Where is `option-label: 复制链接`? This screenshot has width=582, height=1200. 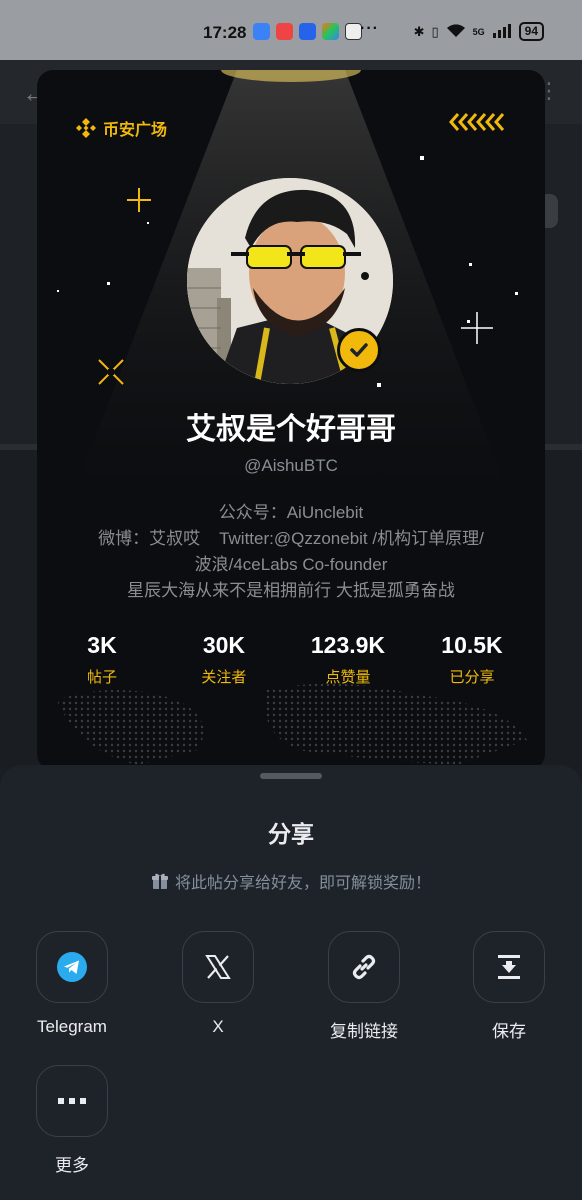 option-label: 复制链接 is located at coordinates (364, 1031).